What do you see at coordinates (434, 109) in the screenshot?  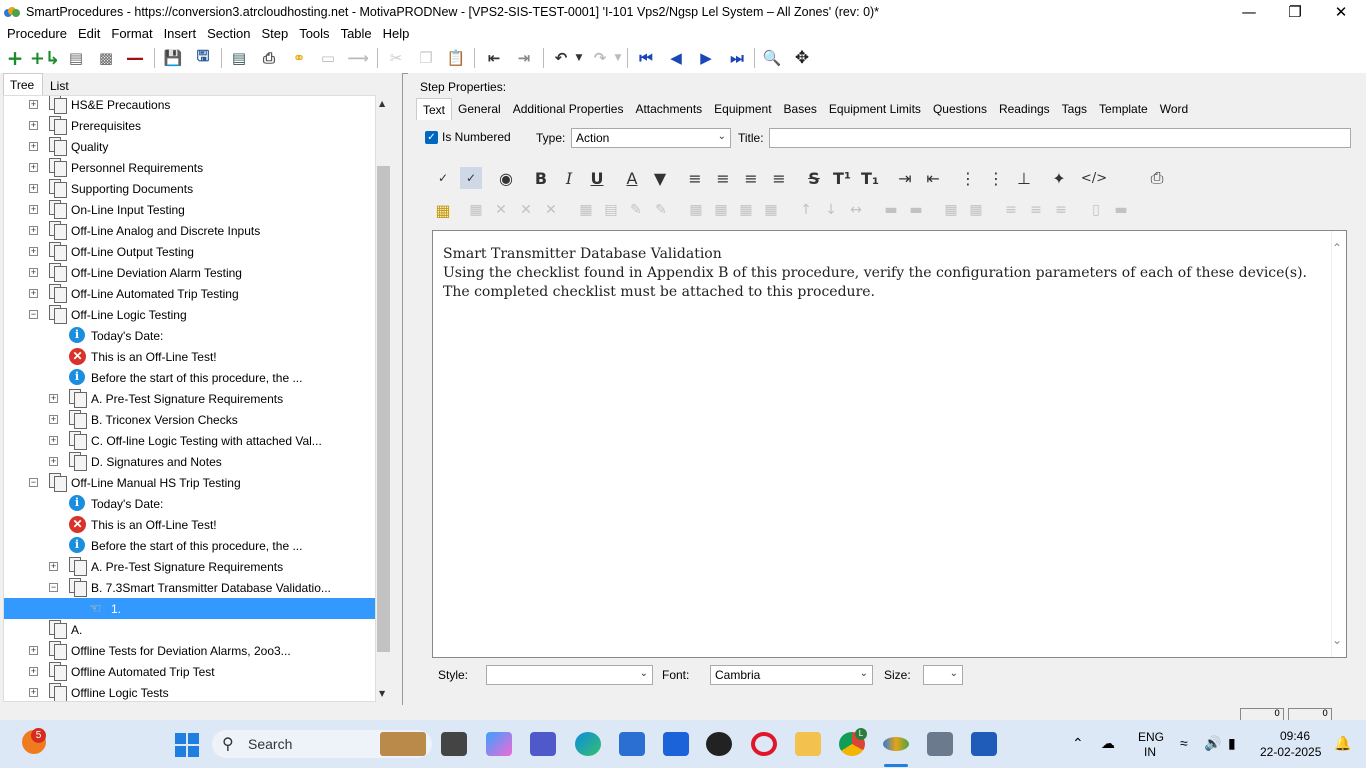 I see `tab-text: Text` at bounding box center [434, 109].